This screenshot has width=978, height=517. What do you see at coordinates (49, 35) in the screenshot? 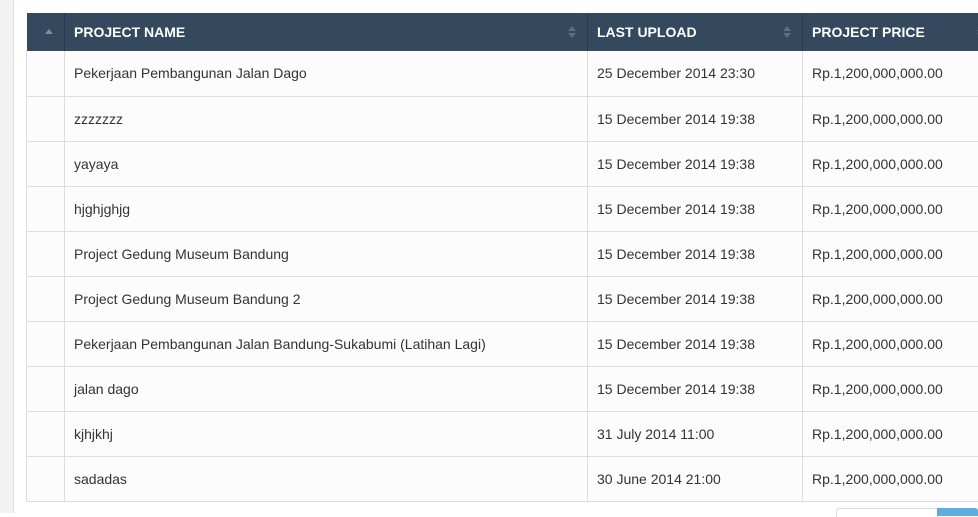
I see `sort-asc-icon` at bounding box center [49, 35].